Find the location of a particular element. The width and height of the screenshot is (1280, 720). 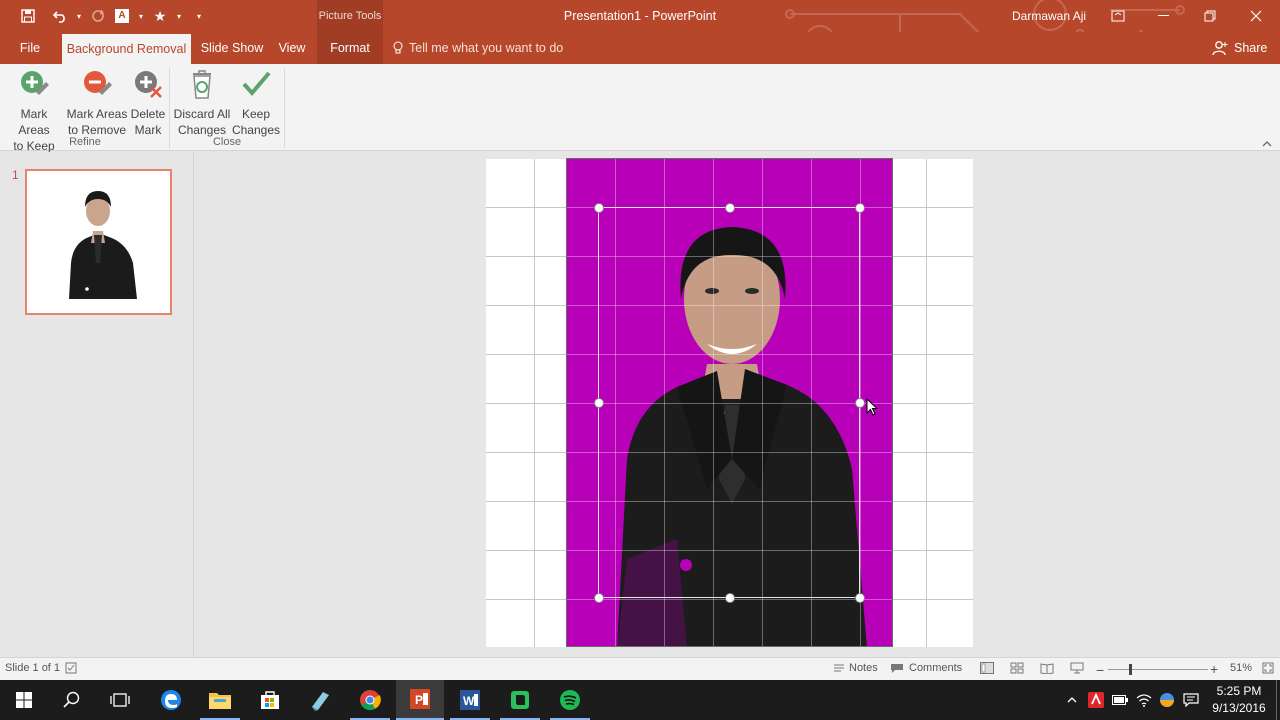

zoom-out-icon: − is located at coordinates (1100, 670).